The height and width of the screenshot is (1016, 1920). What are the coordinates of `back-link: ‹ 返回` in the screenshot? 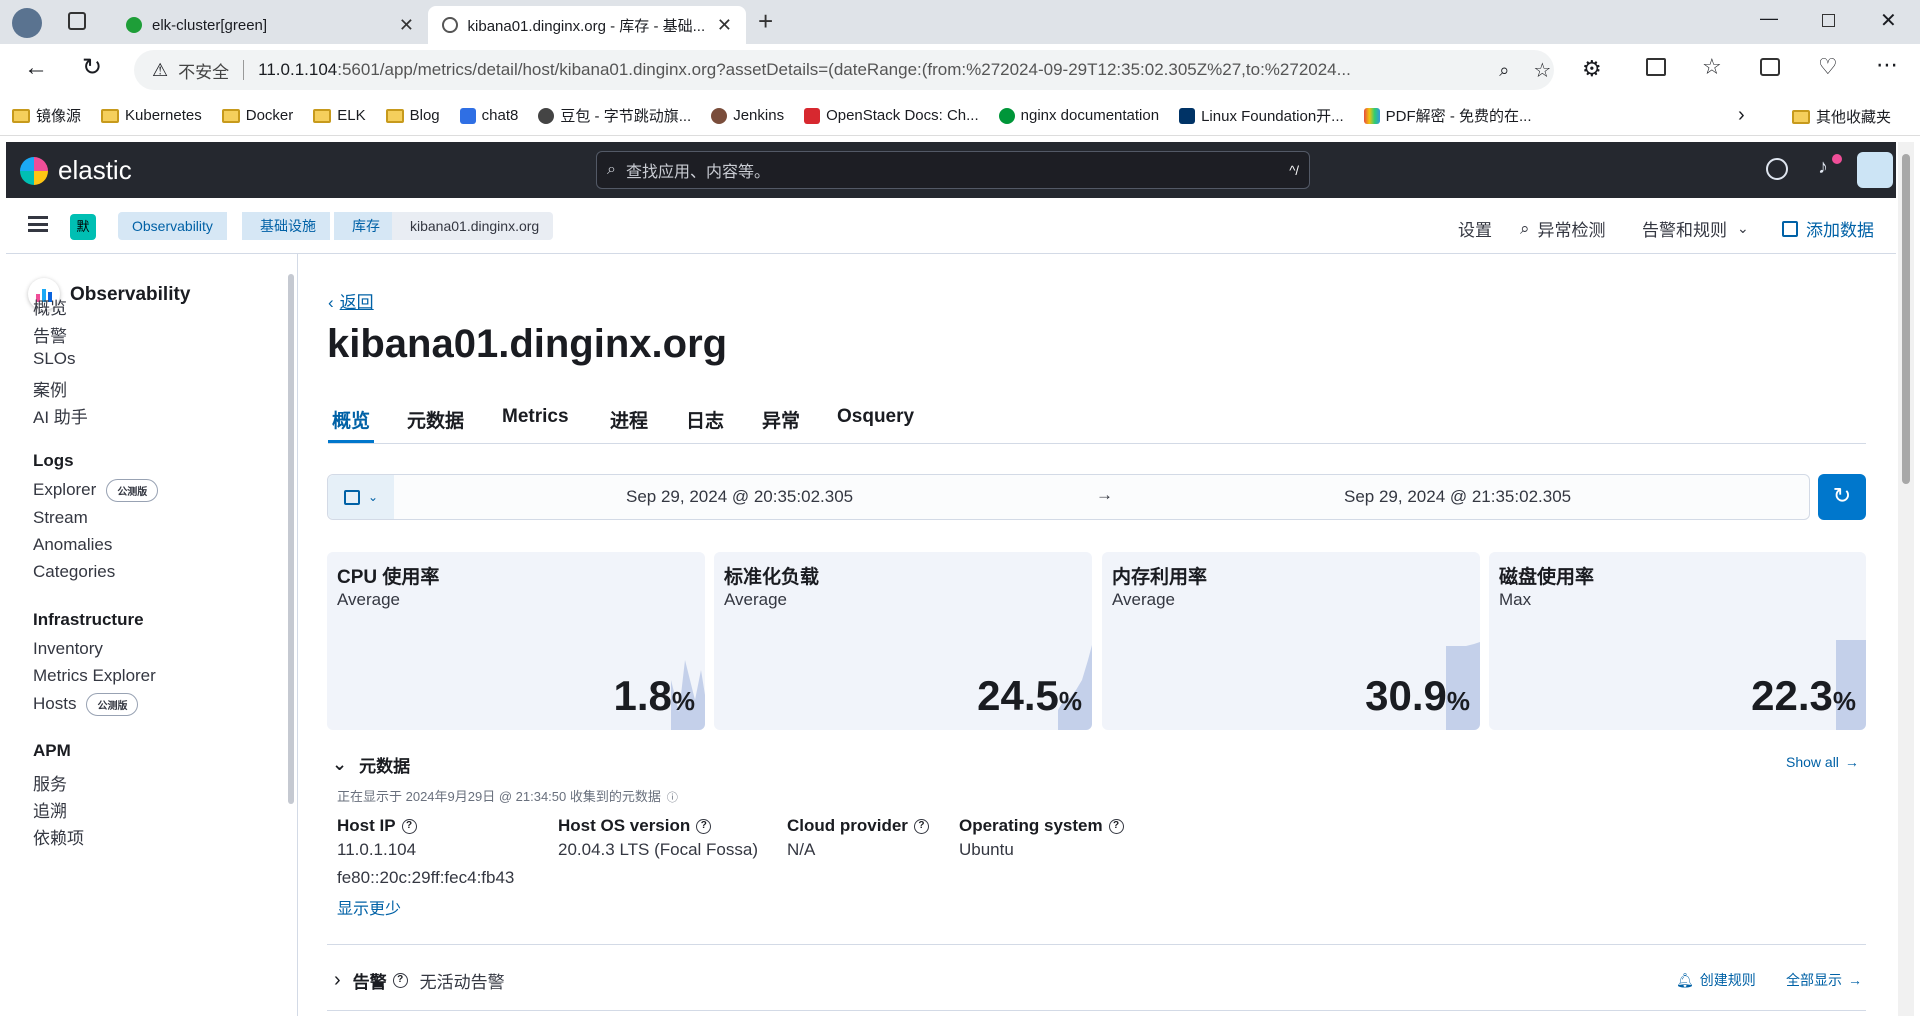 It's located at (351, 300).